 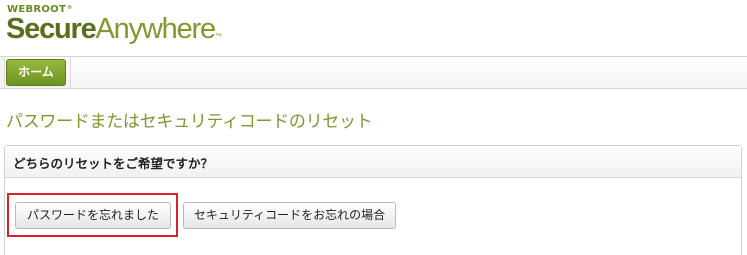 I want to click on nav-divider, so click(x=70, y=72).